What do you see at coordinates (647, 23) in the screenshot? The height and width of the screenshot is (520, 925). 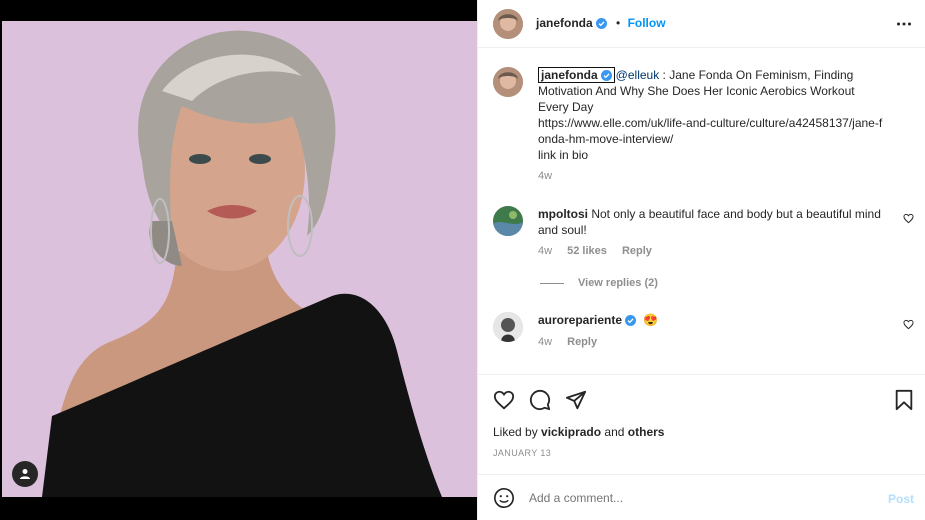 I see `follow-button: Follow` at bounding box center [647, 23].